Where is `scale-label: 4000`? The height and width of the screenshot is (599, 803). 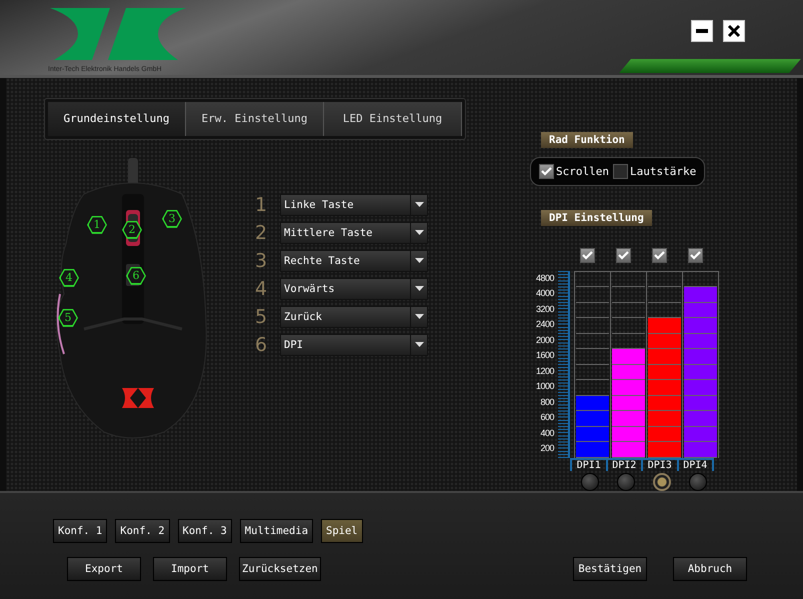
scale-label: 4000 is located at coordinates (544, 293).